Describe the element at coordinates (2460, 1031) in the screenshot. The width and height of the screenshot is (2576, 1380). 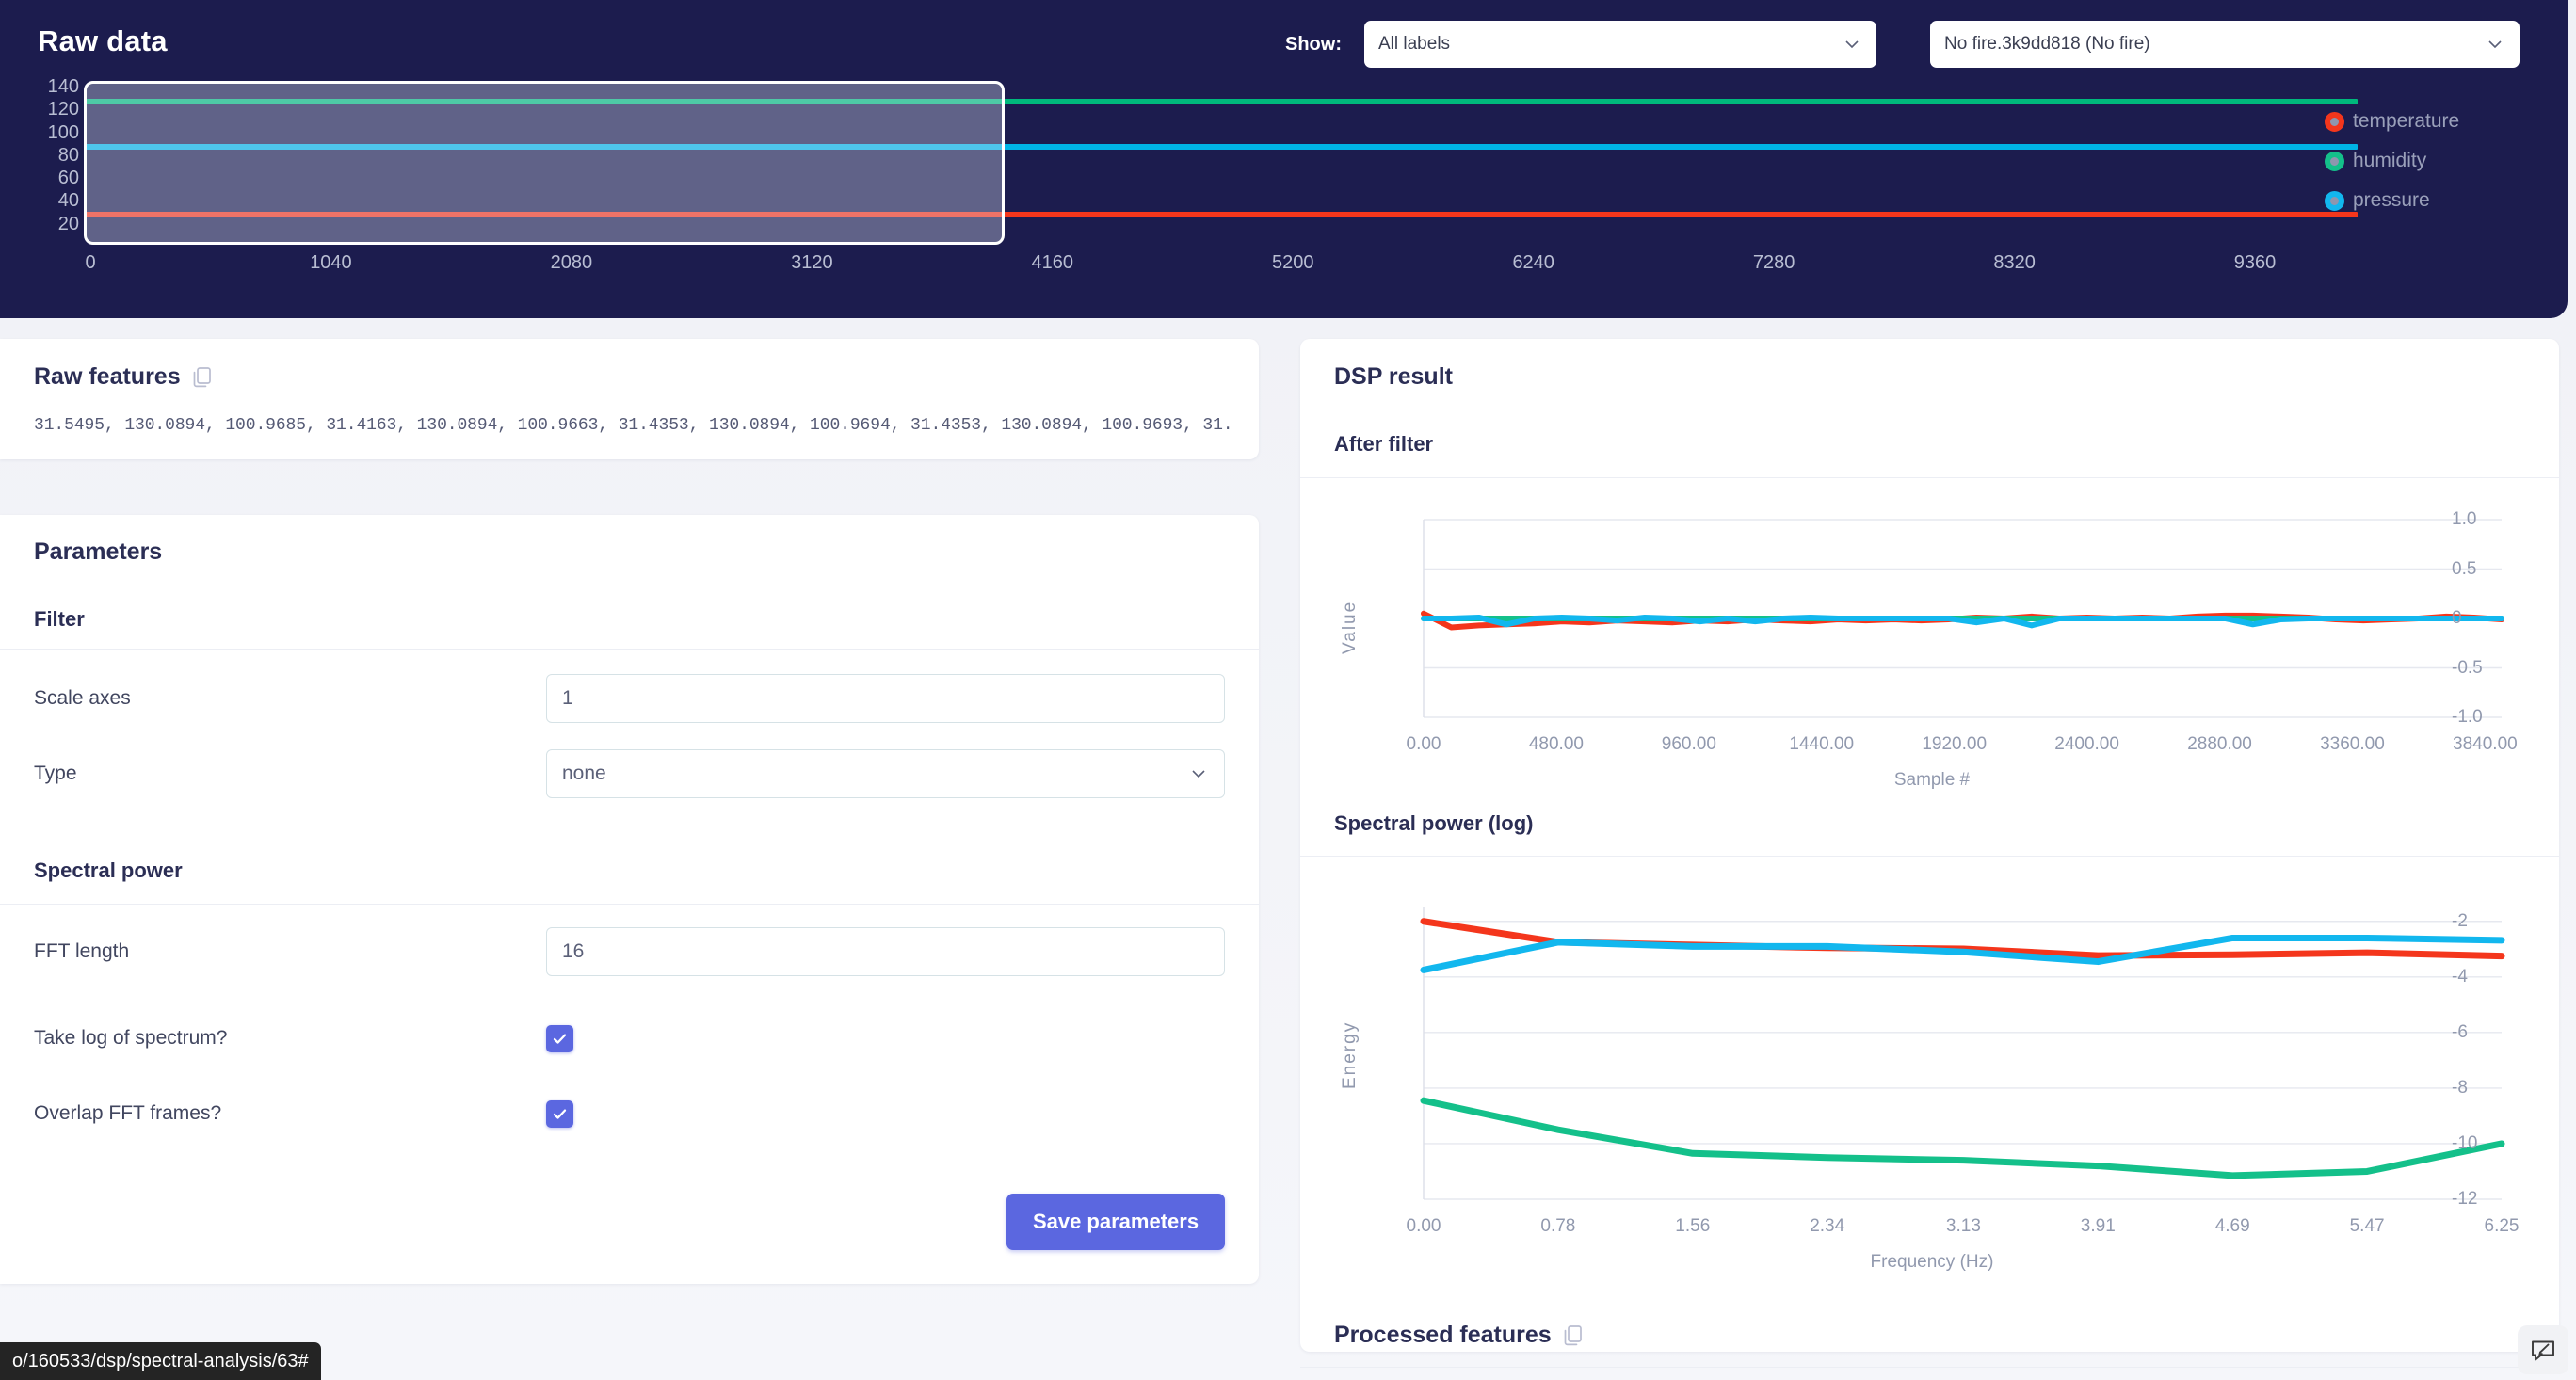
I see `y-tick: -6` at that location.